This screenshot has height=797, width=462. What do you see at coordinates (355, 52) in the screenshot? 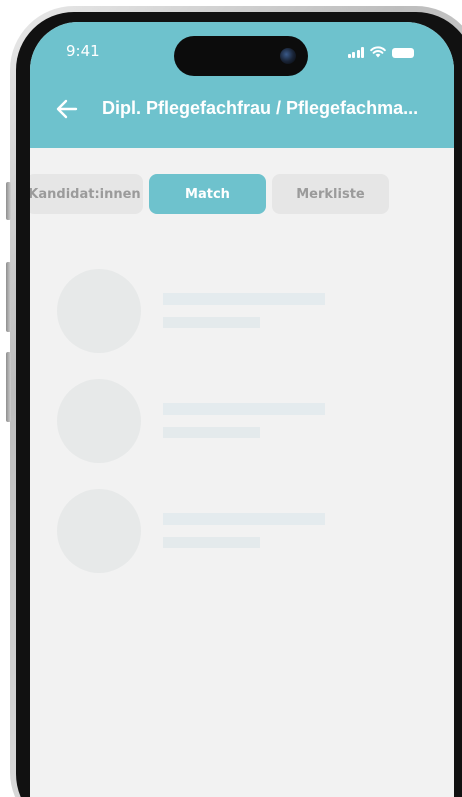
I see `cellular-signal-icon` at bounding box center [355, 52].